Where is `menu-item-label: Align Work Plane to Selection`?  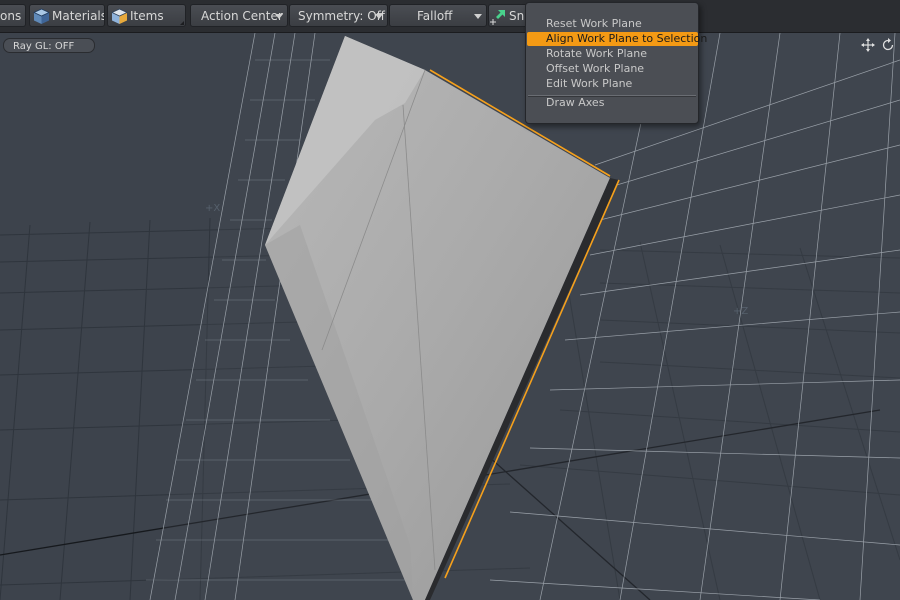 menu-item-label: Align Work Plane to Selection is located at coordinates (627, 38).